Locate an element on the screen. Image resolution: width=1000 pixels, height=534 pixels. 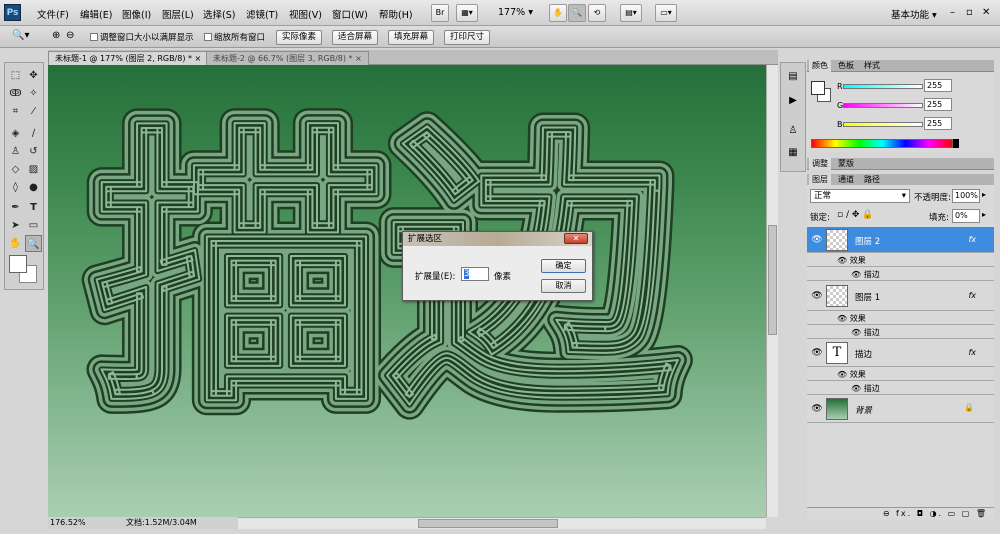
fit-screen-button: 适合屏幕 is located at coordinates (355, 37).